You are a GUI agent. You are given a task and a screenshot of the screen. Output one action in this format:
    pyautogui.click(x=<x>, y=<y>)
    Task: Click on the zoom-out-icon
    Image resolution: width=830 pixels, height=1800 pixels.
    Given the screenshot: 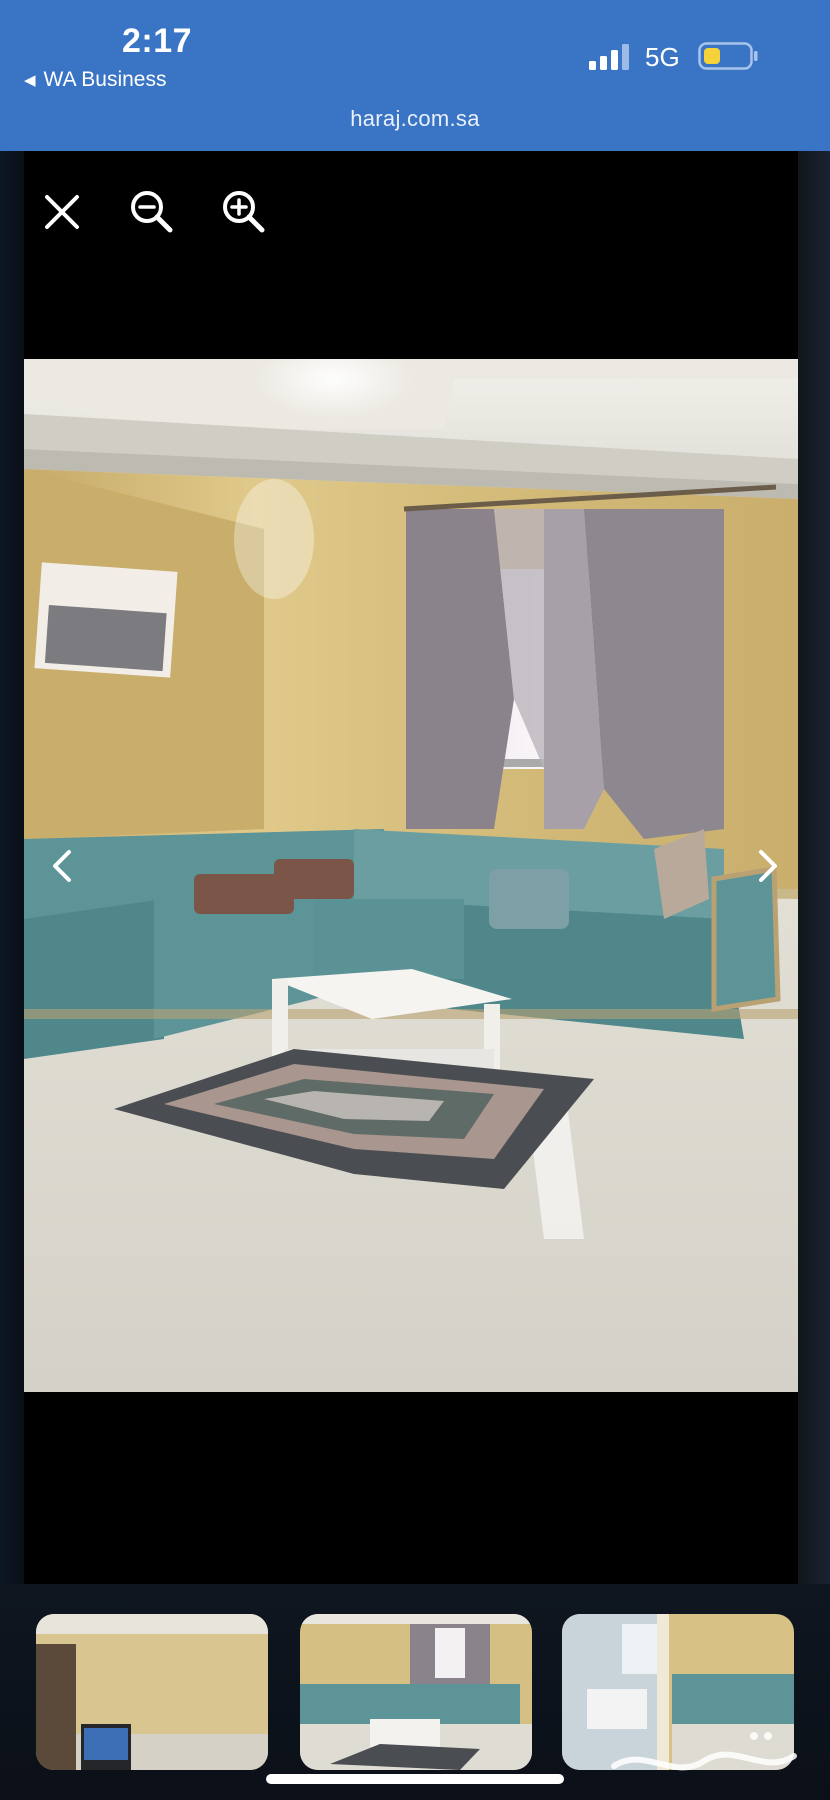 What is the action you would take?
    pyautogui.click(x=152, y=212)
    